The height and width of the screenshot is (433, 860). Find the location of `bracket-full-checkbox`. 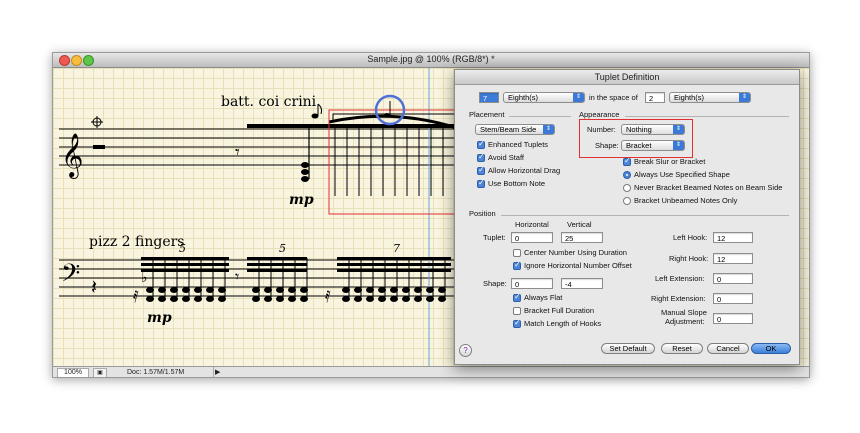

bracket-full-checkbox is located at coordinates (517, 311).